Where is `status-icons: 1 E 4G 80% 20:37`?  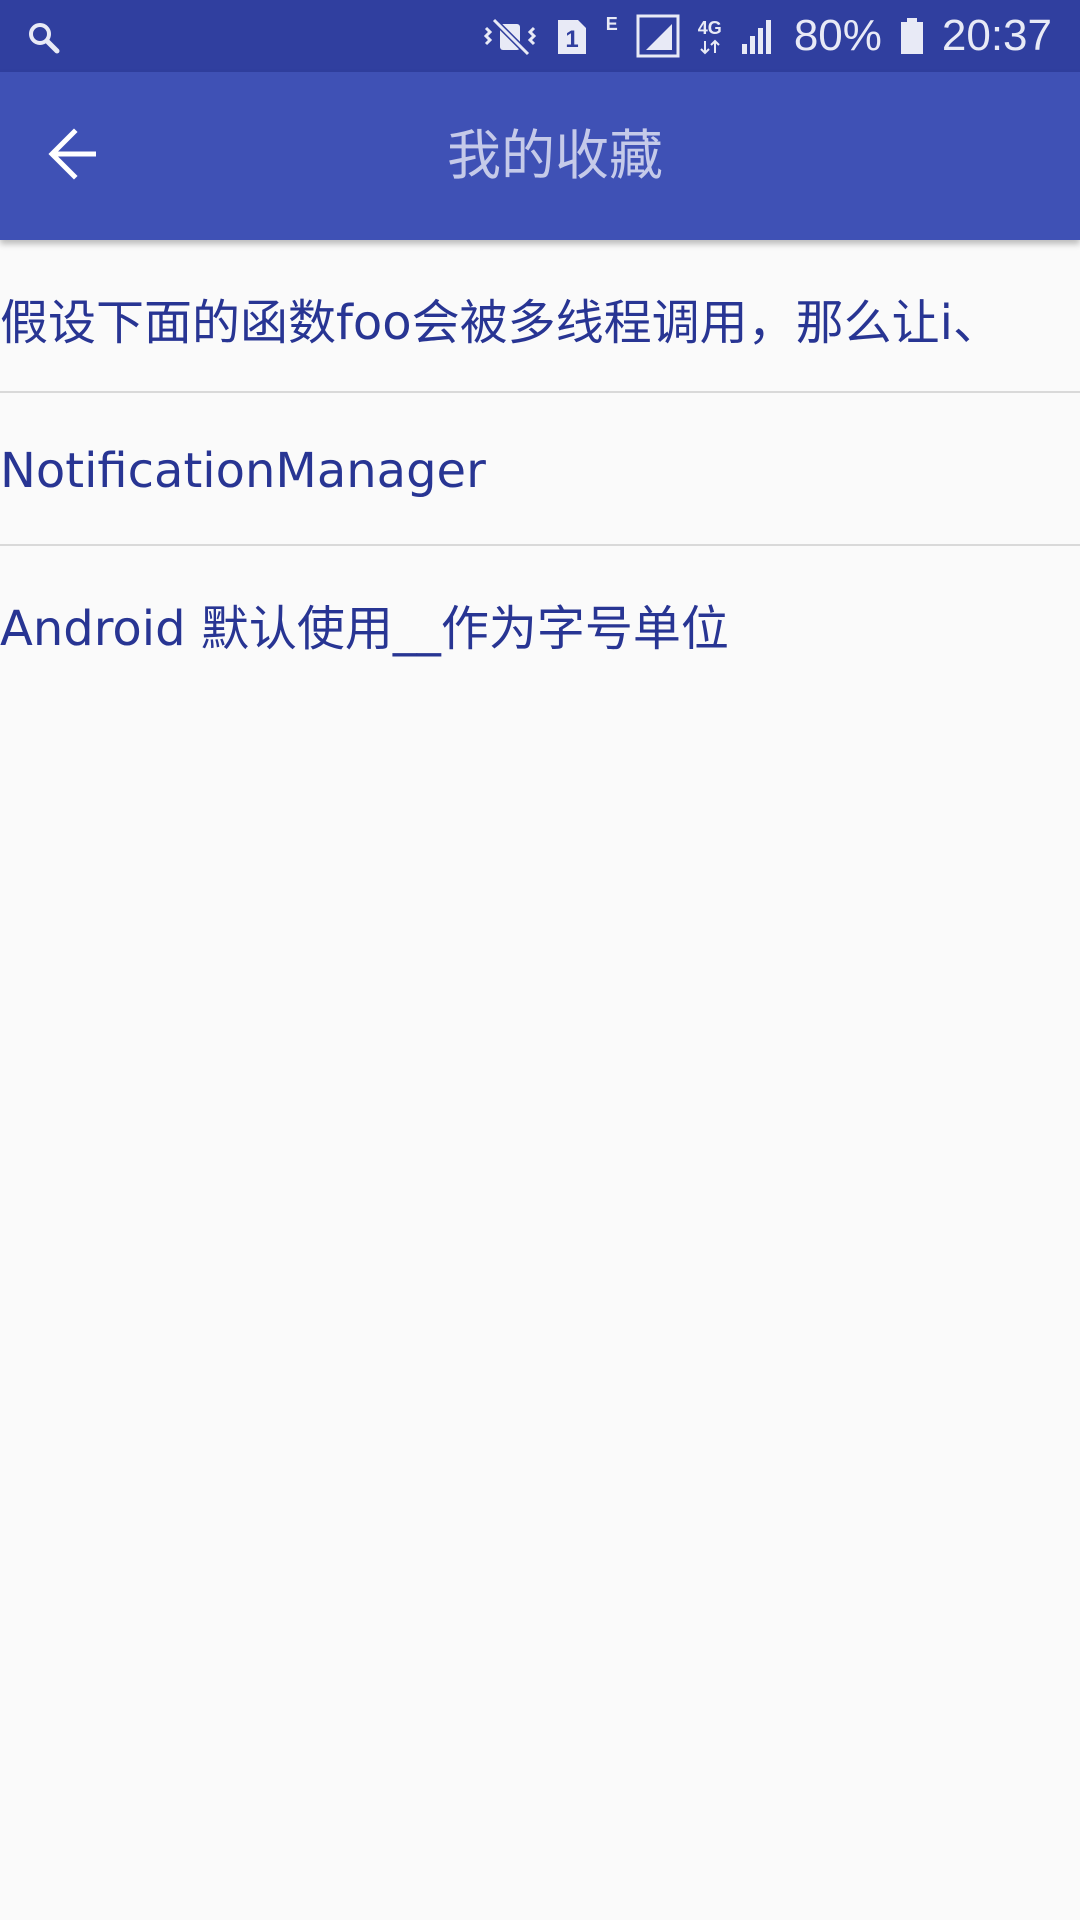
status-icons: 1 E 4G 80% 20:37 is located at coordinates (767, 36).